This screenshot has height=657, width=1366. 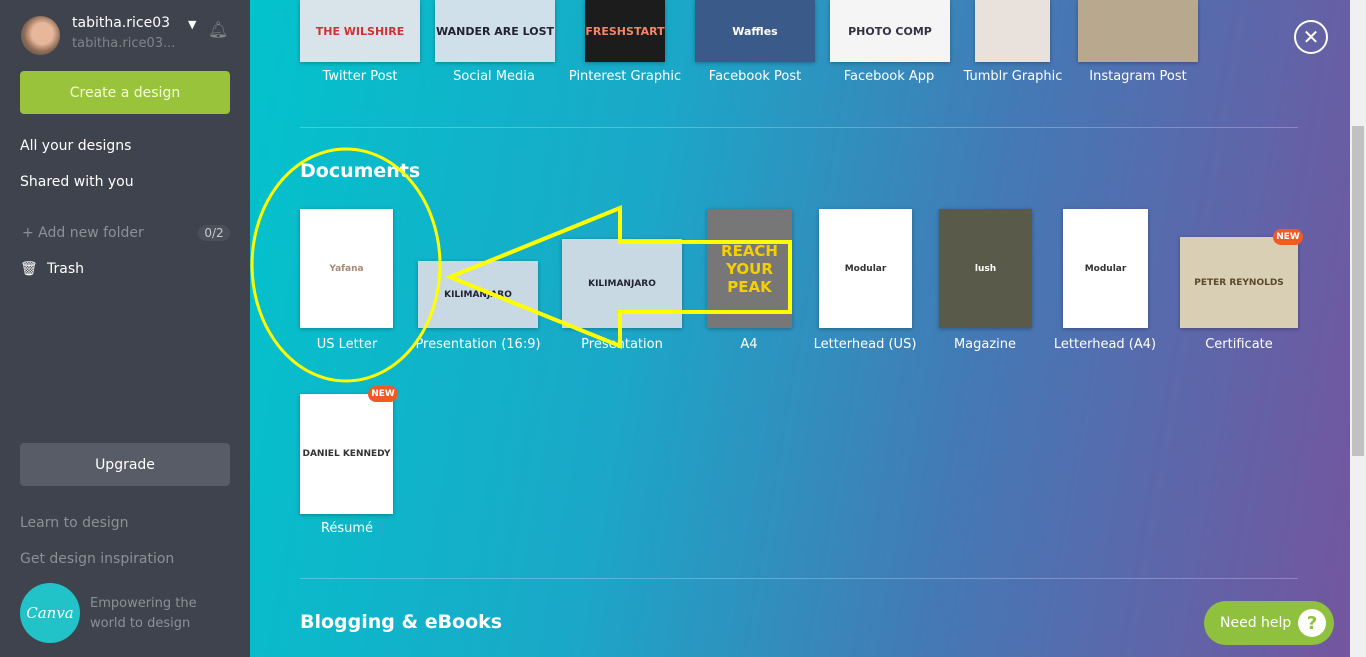 I want to click on scrollbar, so click(x=1358, y=328).